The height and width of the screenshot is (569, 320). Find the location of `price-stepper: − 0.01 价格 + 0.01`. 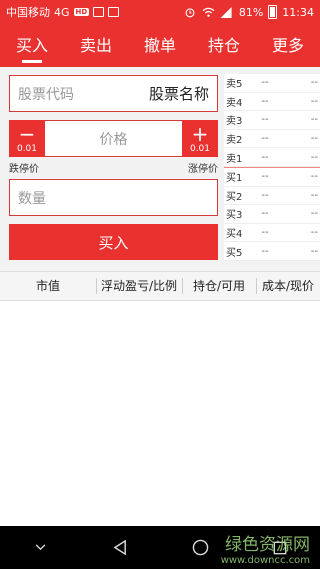

price-stepper: − 0.01 价格 + 0.01 is located at coordinates (113, 138).